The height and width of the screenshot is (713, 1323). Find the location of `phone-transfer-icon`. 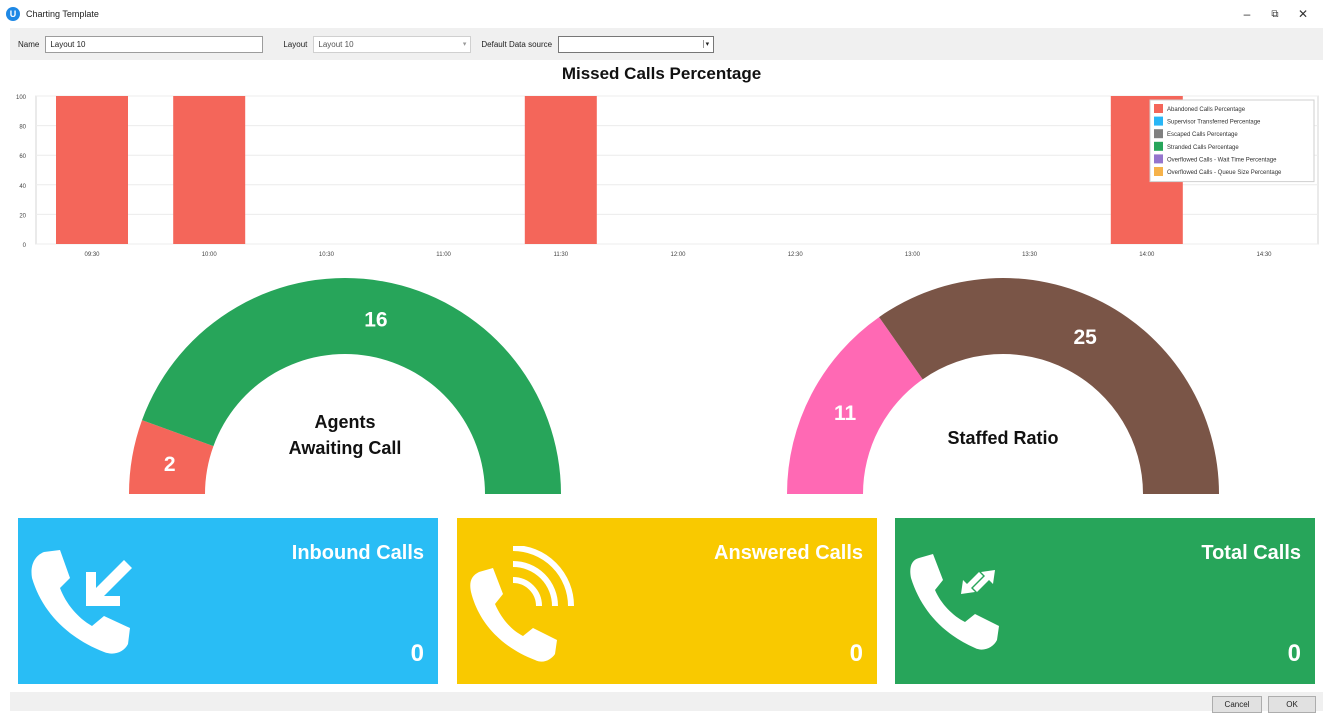

phone-transfer-icon is located at coordinates (954, 602).